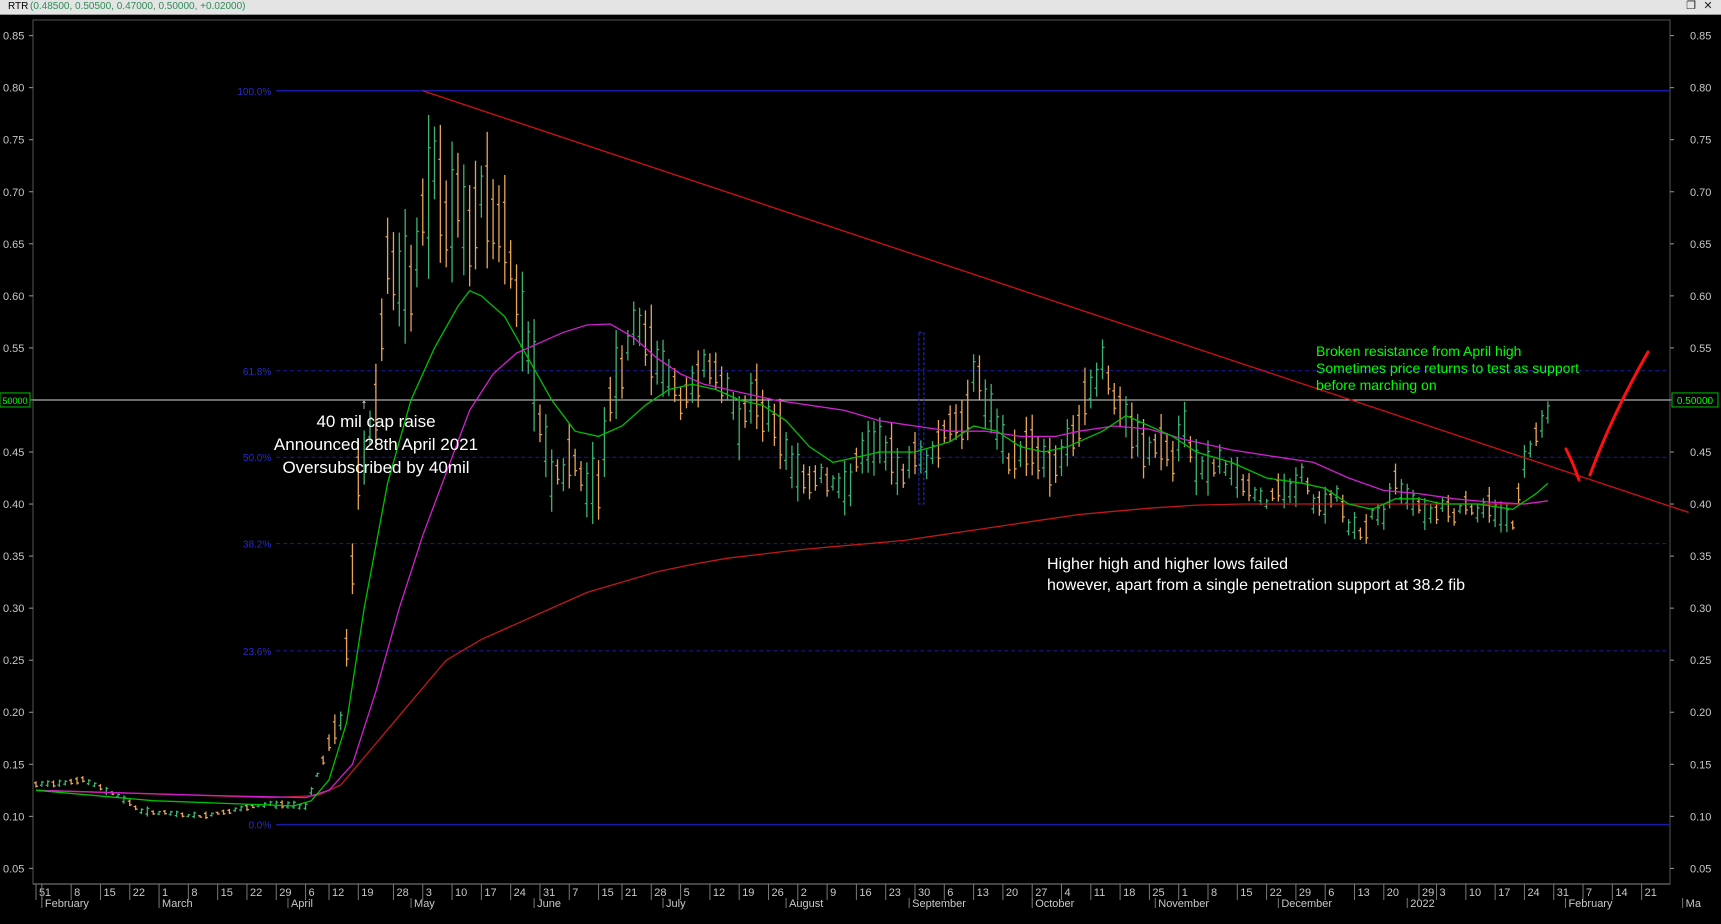  Describe the element at coordinates (1708, 6) in the screenshot. I see `close-window-icon: ✕` at that location.